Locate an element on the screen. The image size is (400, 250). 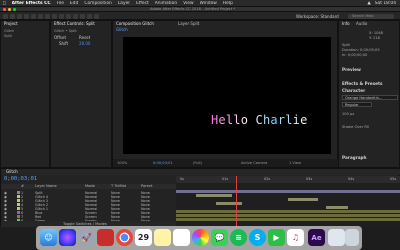
timeline-tab-bar: Glitch is located at coordinates (200, 172).